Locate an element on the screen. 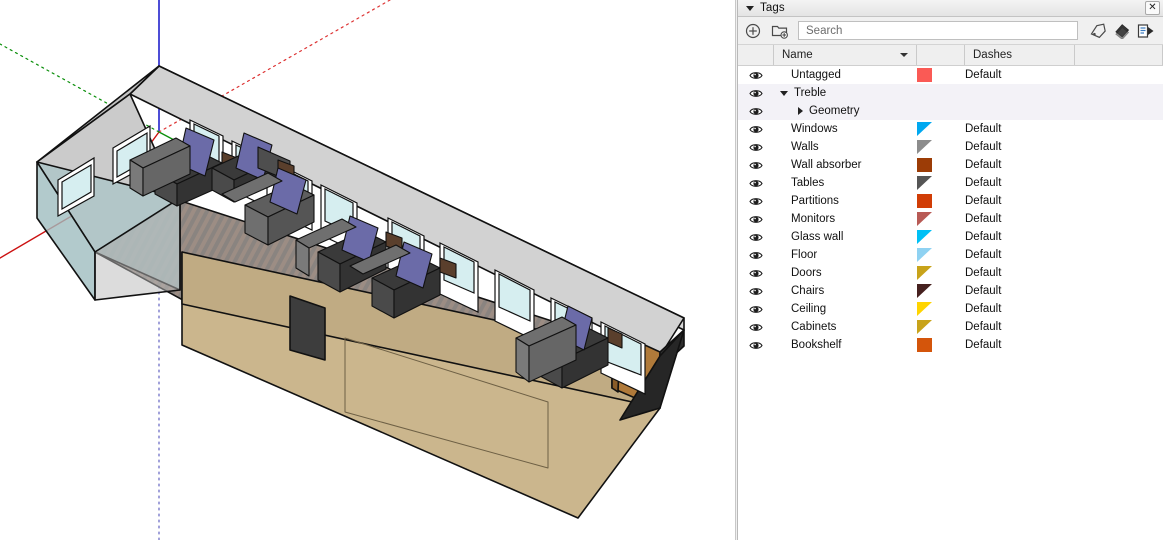 The image size is (1163, 540). tag-name-cell: Chairs is located at coordinates (845, 291).